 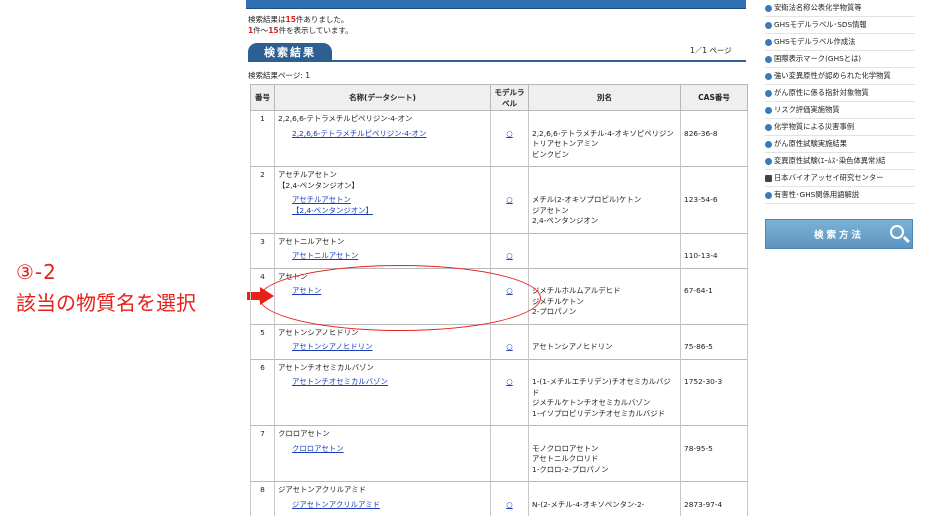 I want to click on sidebar-item: 強い変異原性が認められた化学物質, so click(x=840, y=76).